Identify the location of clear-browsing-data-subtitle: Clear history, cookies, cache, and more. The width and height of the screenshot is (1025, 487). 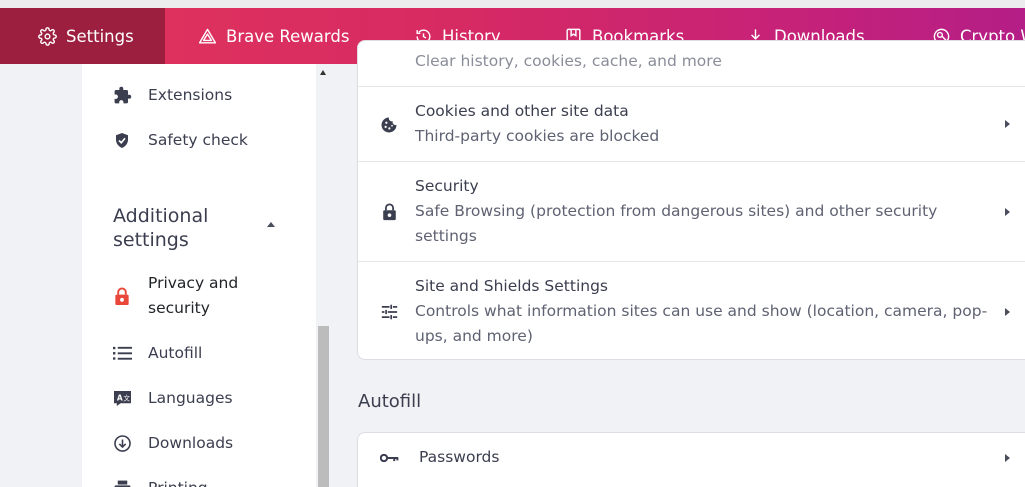
(568, 61).